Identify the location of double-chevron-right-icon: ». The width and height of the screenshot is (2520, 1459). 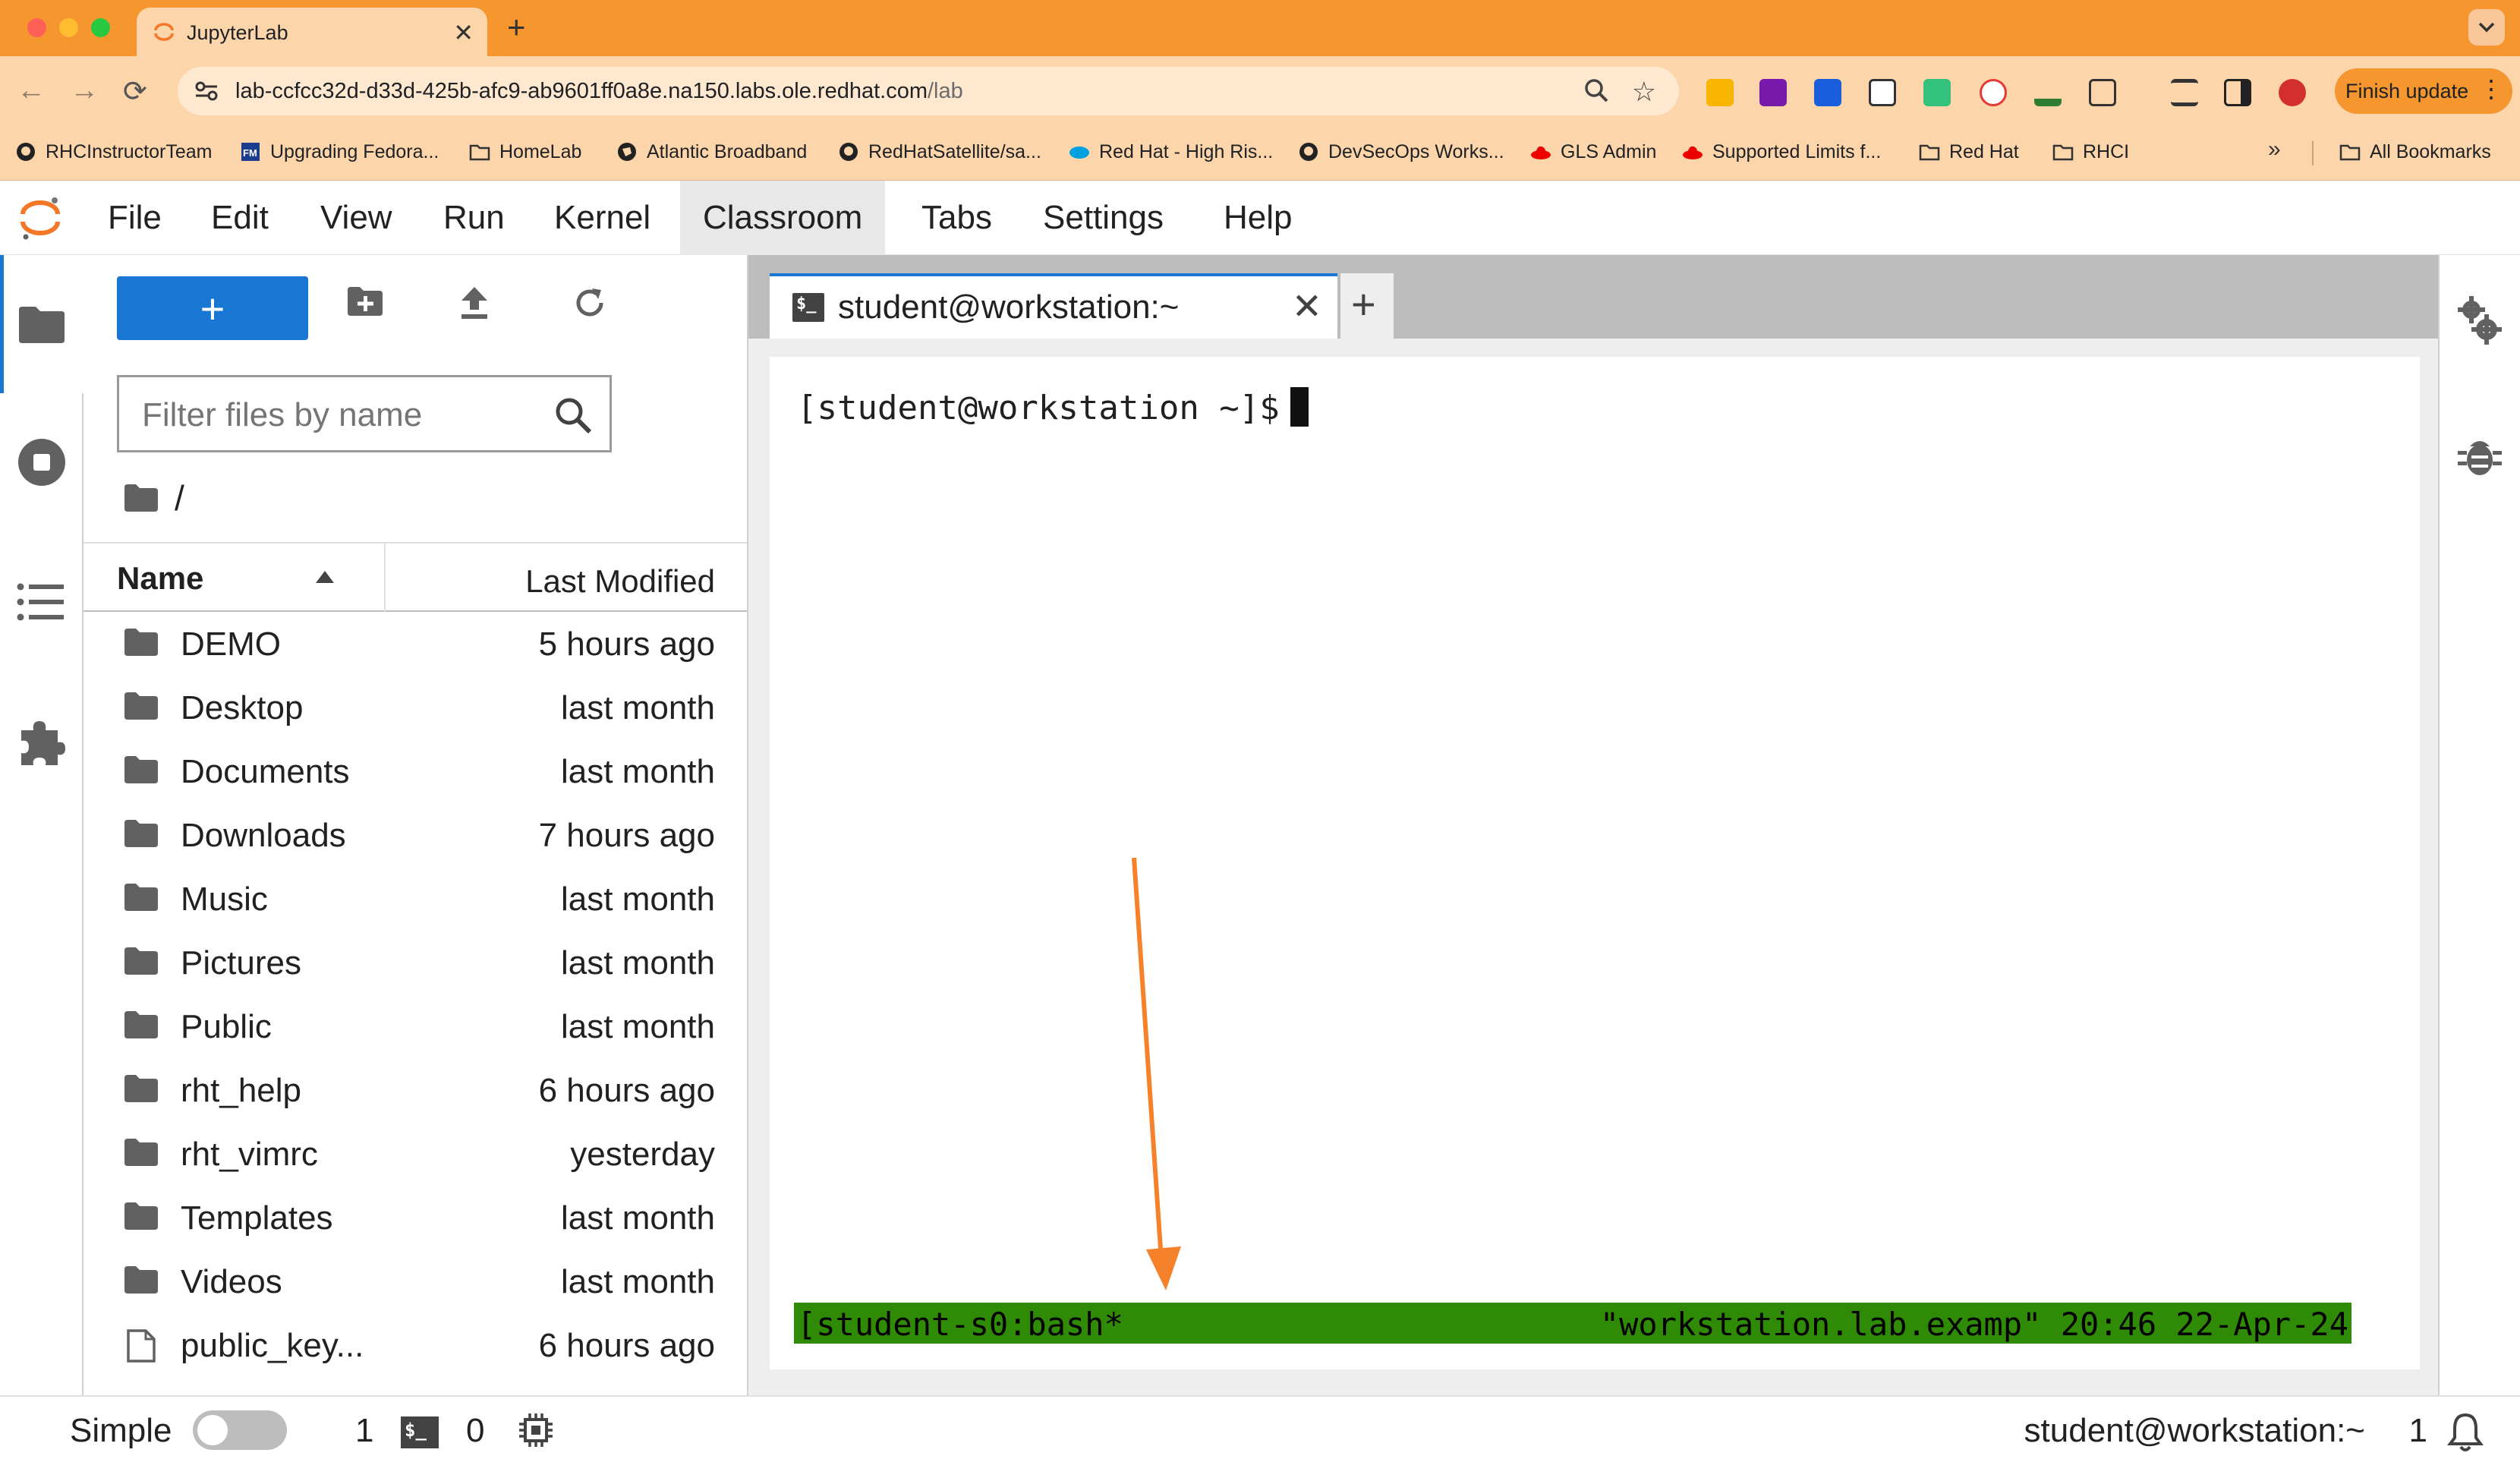
(2274, 149).